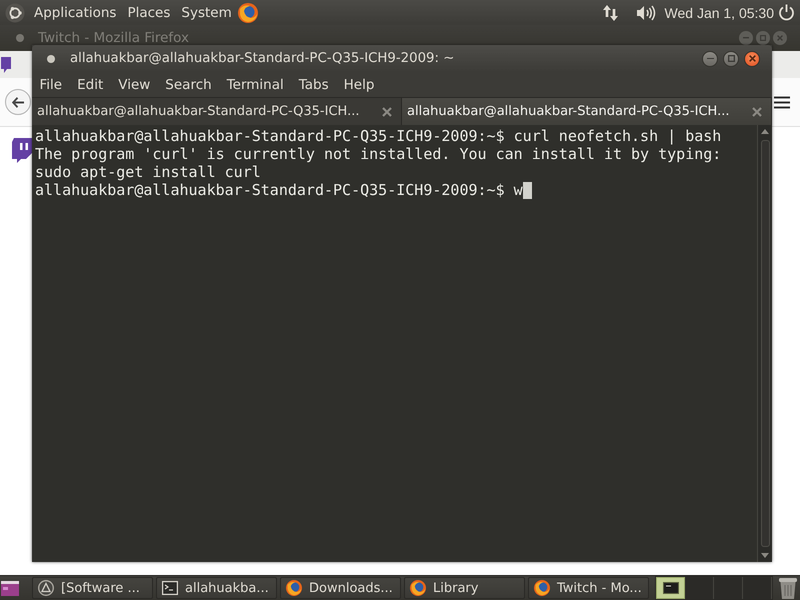 This screenshot has height=600, width=800. Describe the element at coordinates (262, 58) in the screenshot. I see `window-title: allahuakbar@allahuakbar-Standard-PC-Q35-ICH9-2009: ~` at that location.